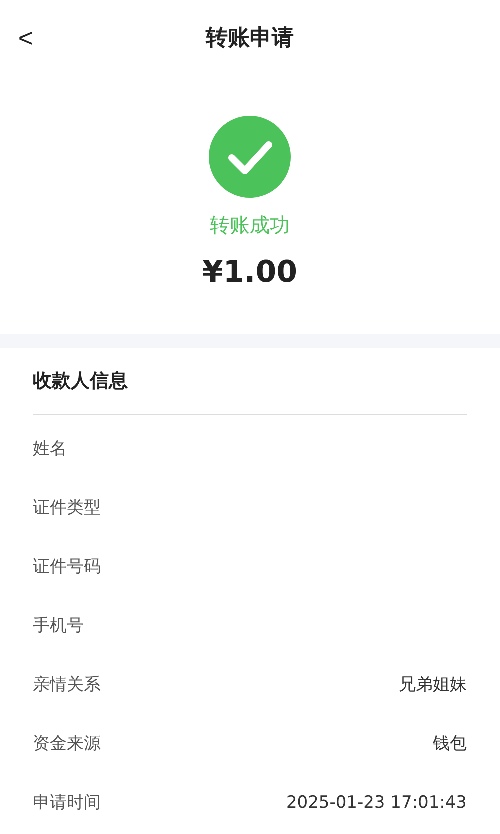 Image resolution: width=500 pixels, height=834 pixels. What do you see at coordinates (250, 157) in the screenshot?
I see `success-check-icon` at bounding box center [250, 157].